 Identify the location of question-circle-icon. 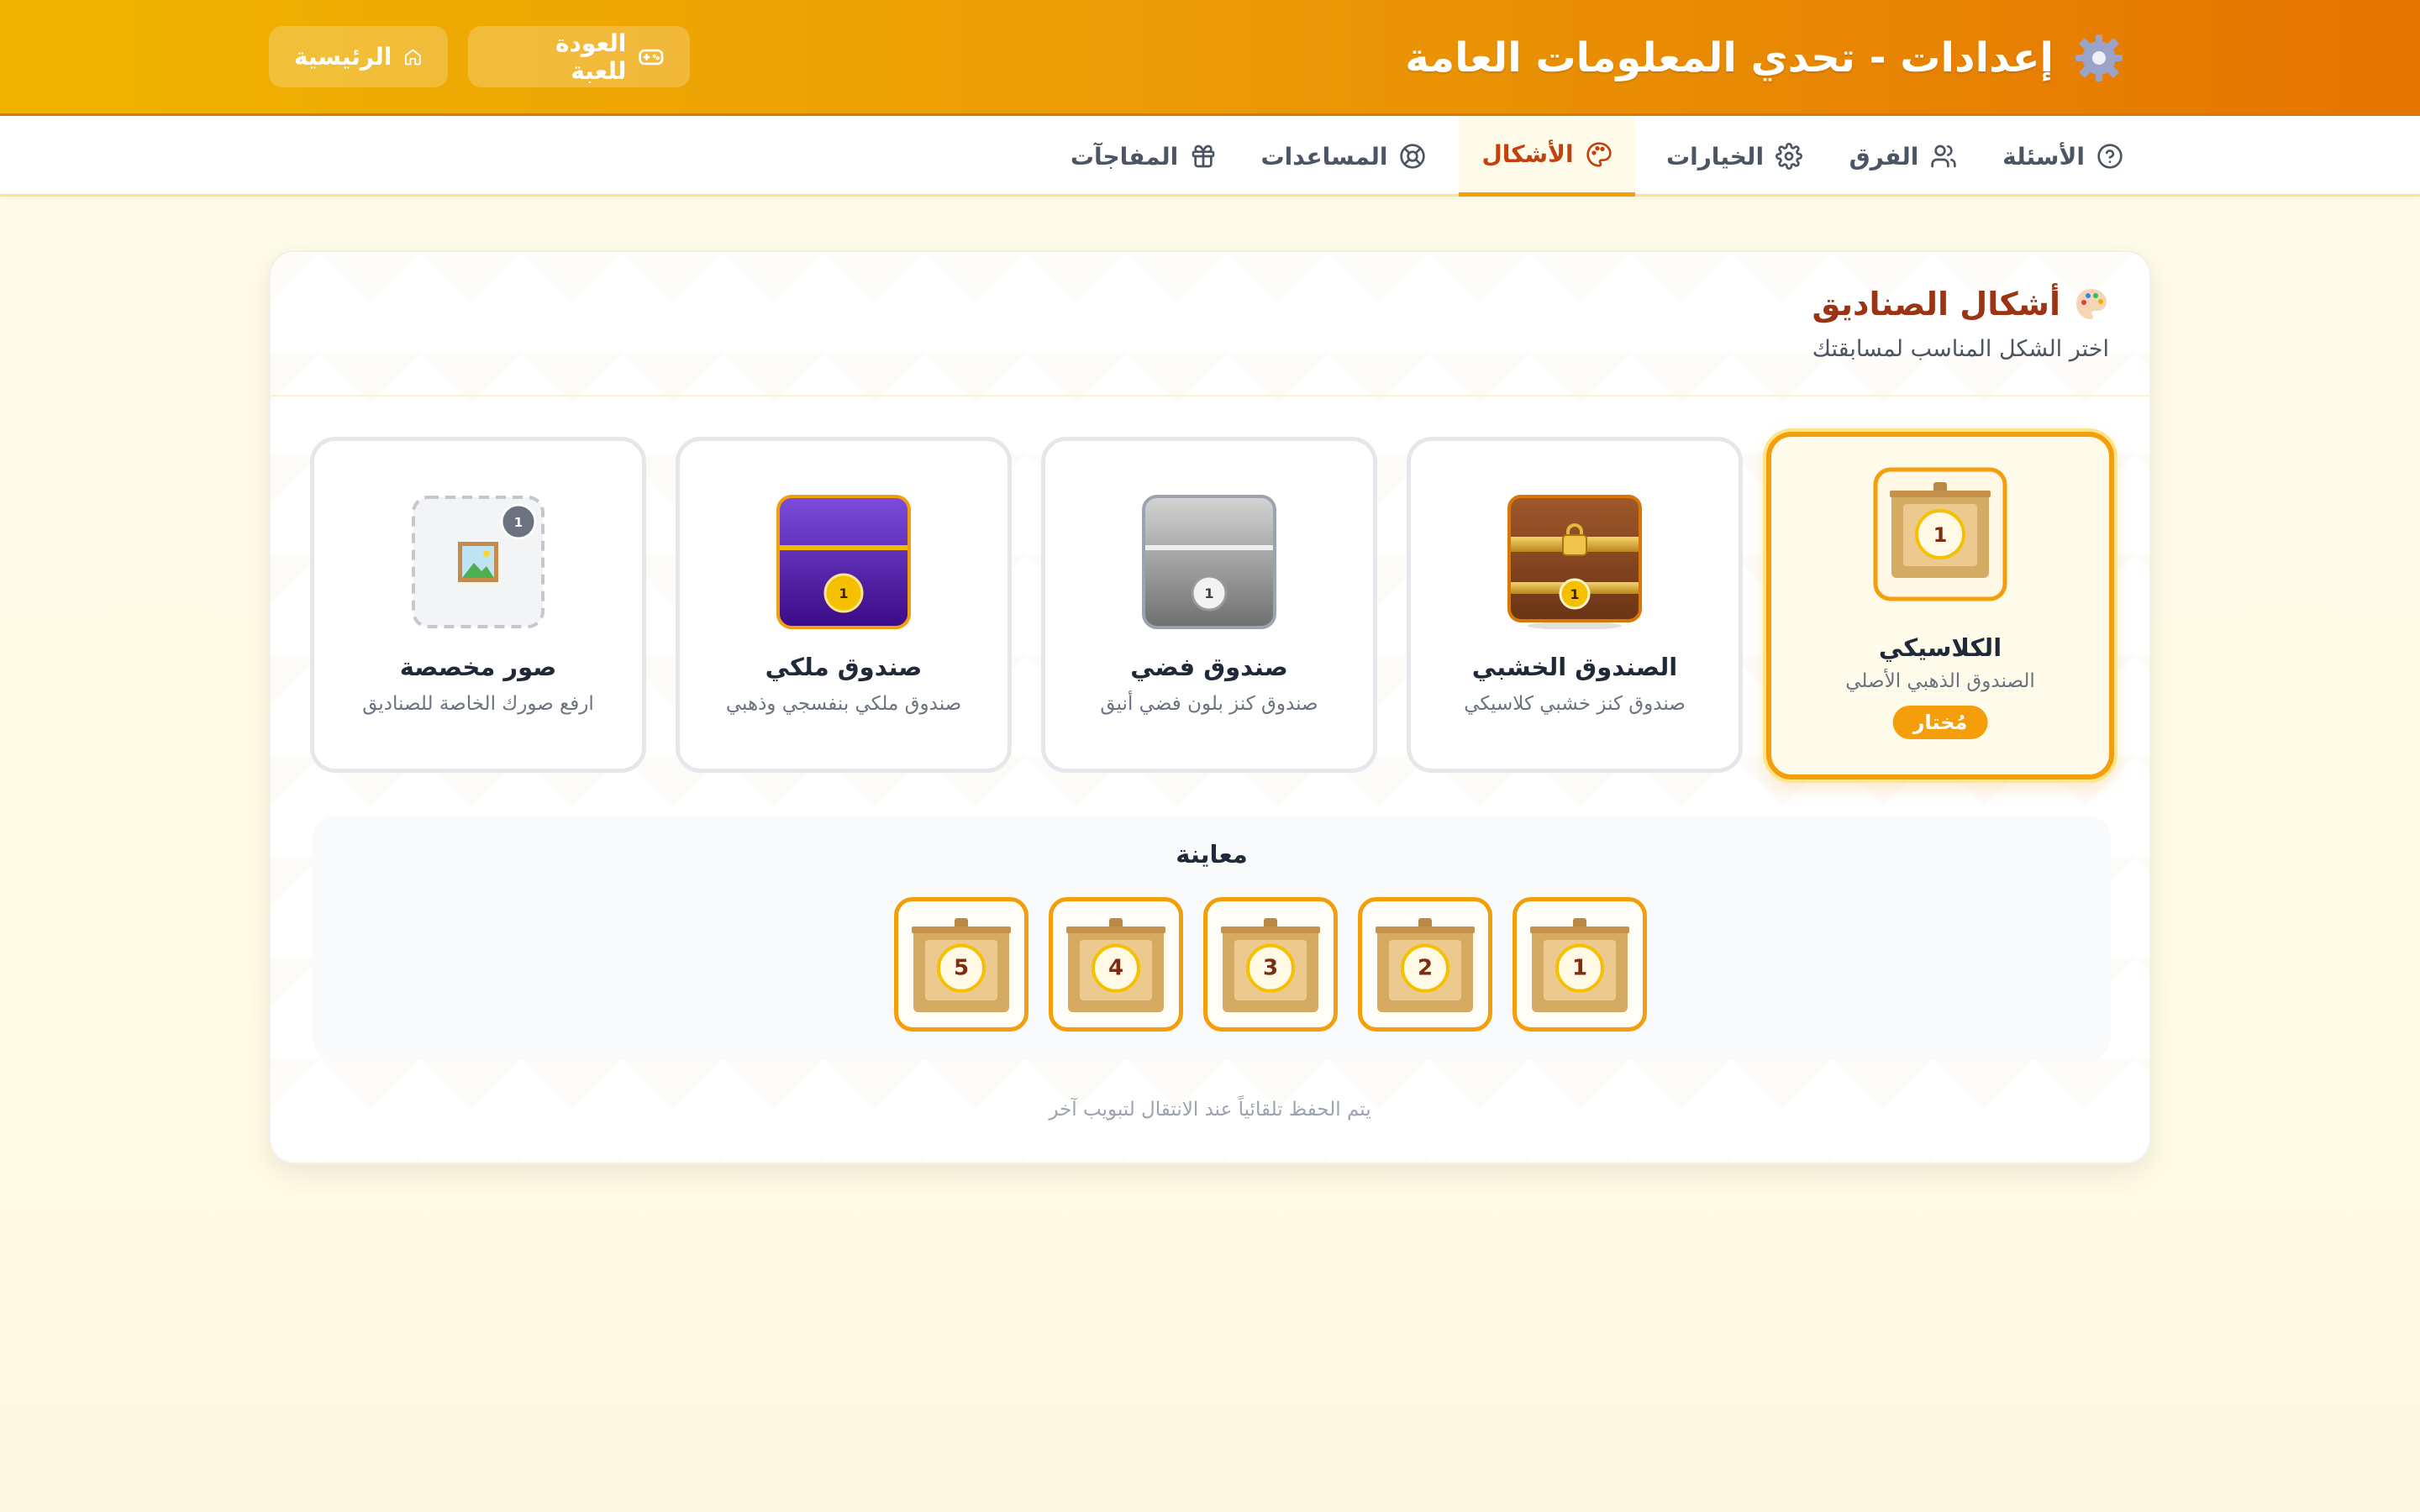
(2110, 156).